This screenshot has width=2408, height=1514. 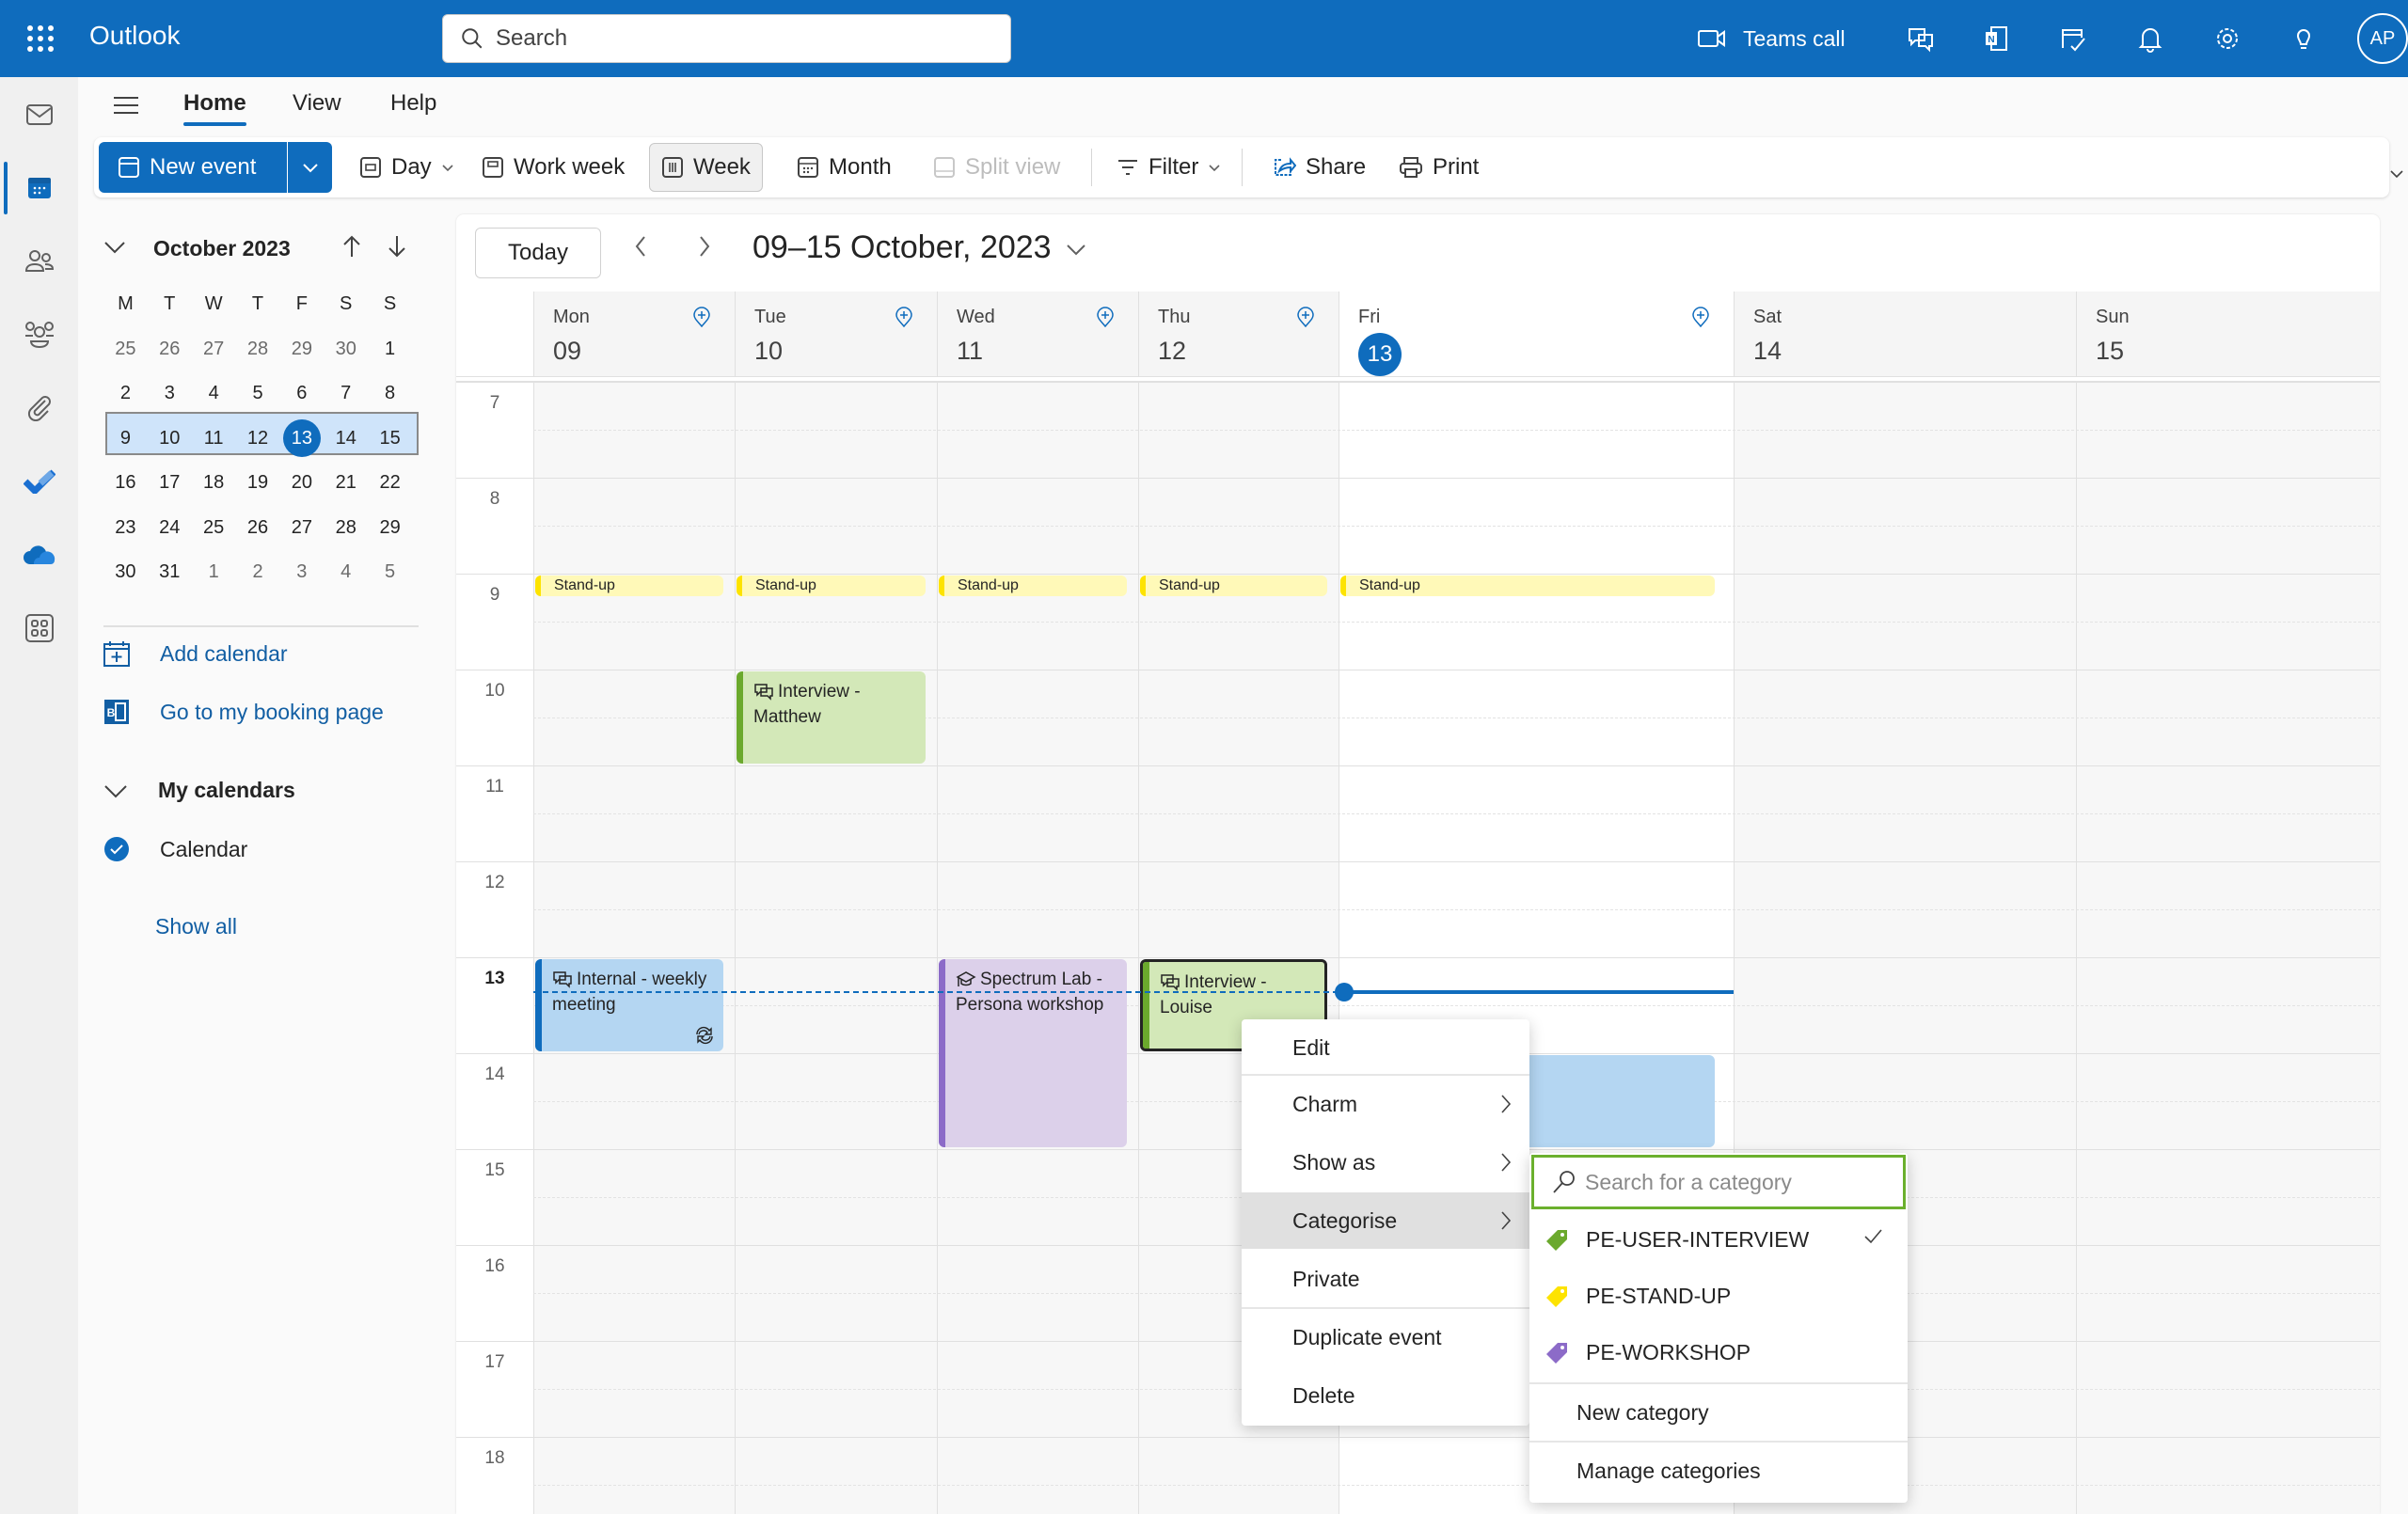 What do you see at coordinates (997, 167) in the screenshot?
I see `split-view-button: Split view` at bounding box center [997, 167].